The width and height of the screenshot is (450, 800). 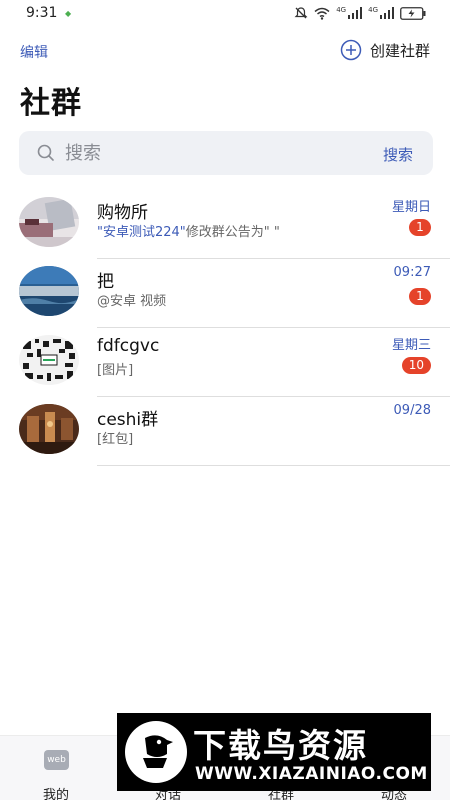 I want to click on preview-text: 修改群公告为" ", so click(x=232, y=232).